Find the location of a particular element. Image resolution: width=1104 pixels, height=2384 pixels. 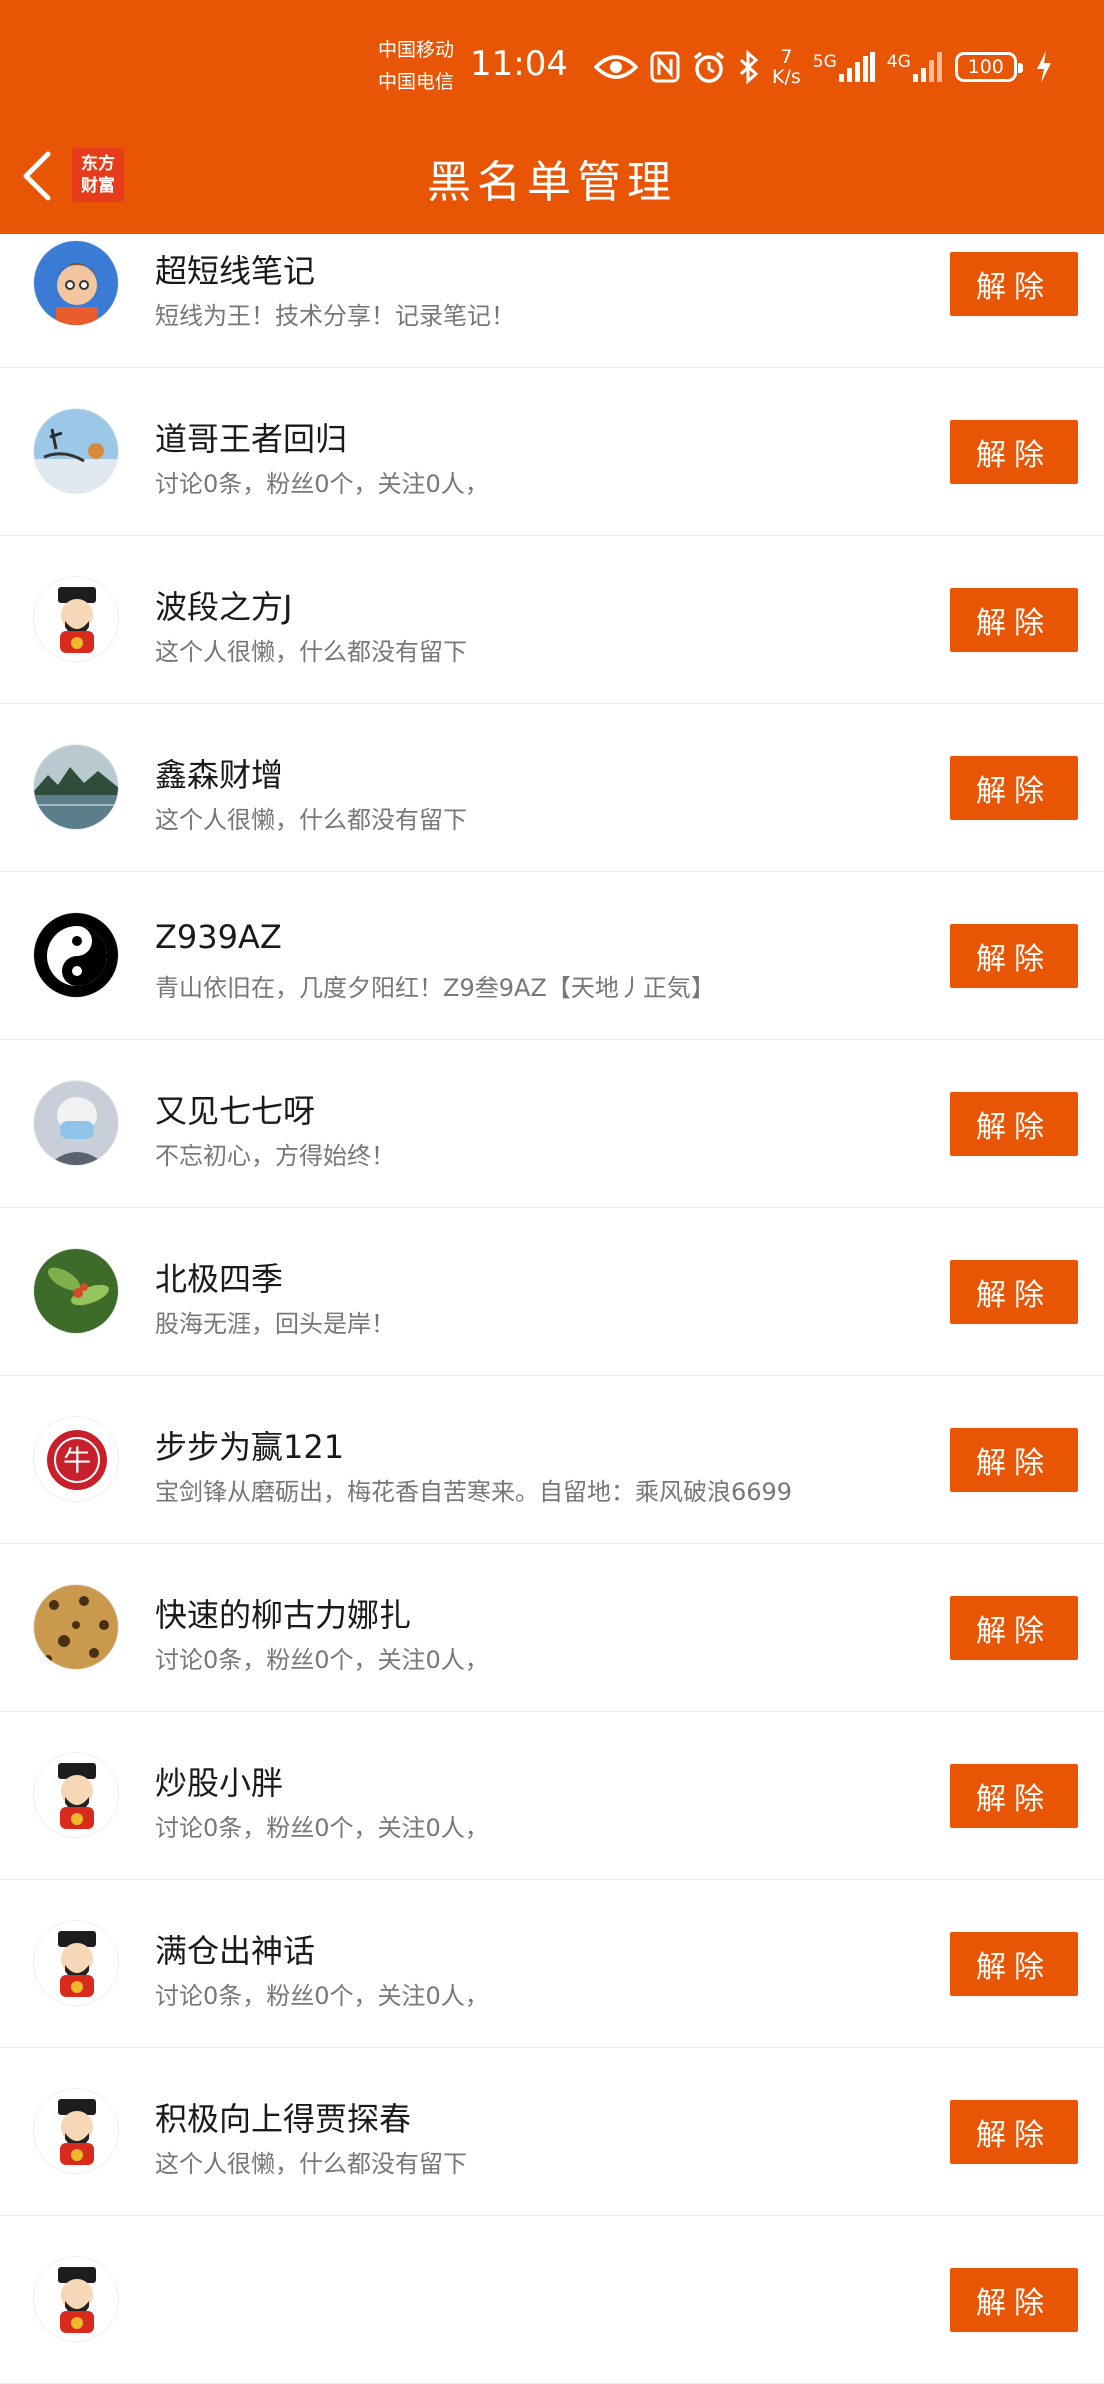

user-name: 鑫森财增 is located at coordinates (219, 773).